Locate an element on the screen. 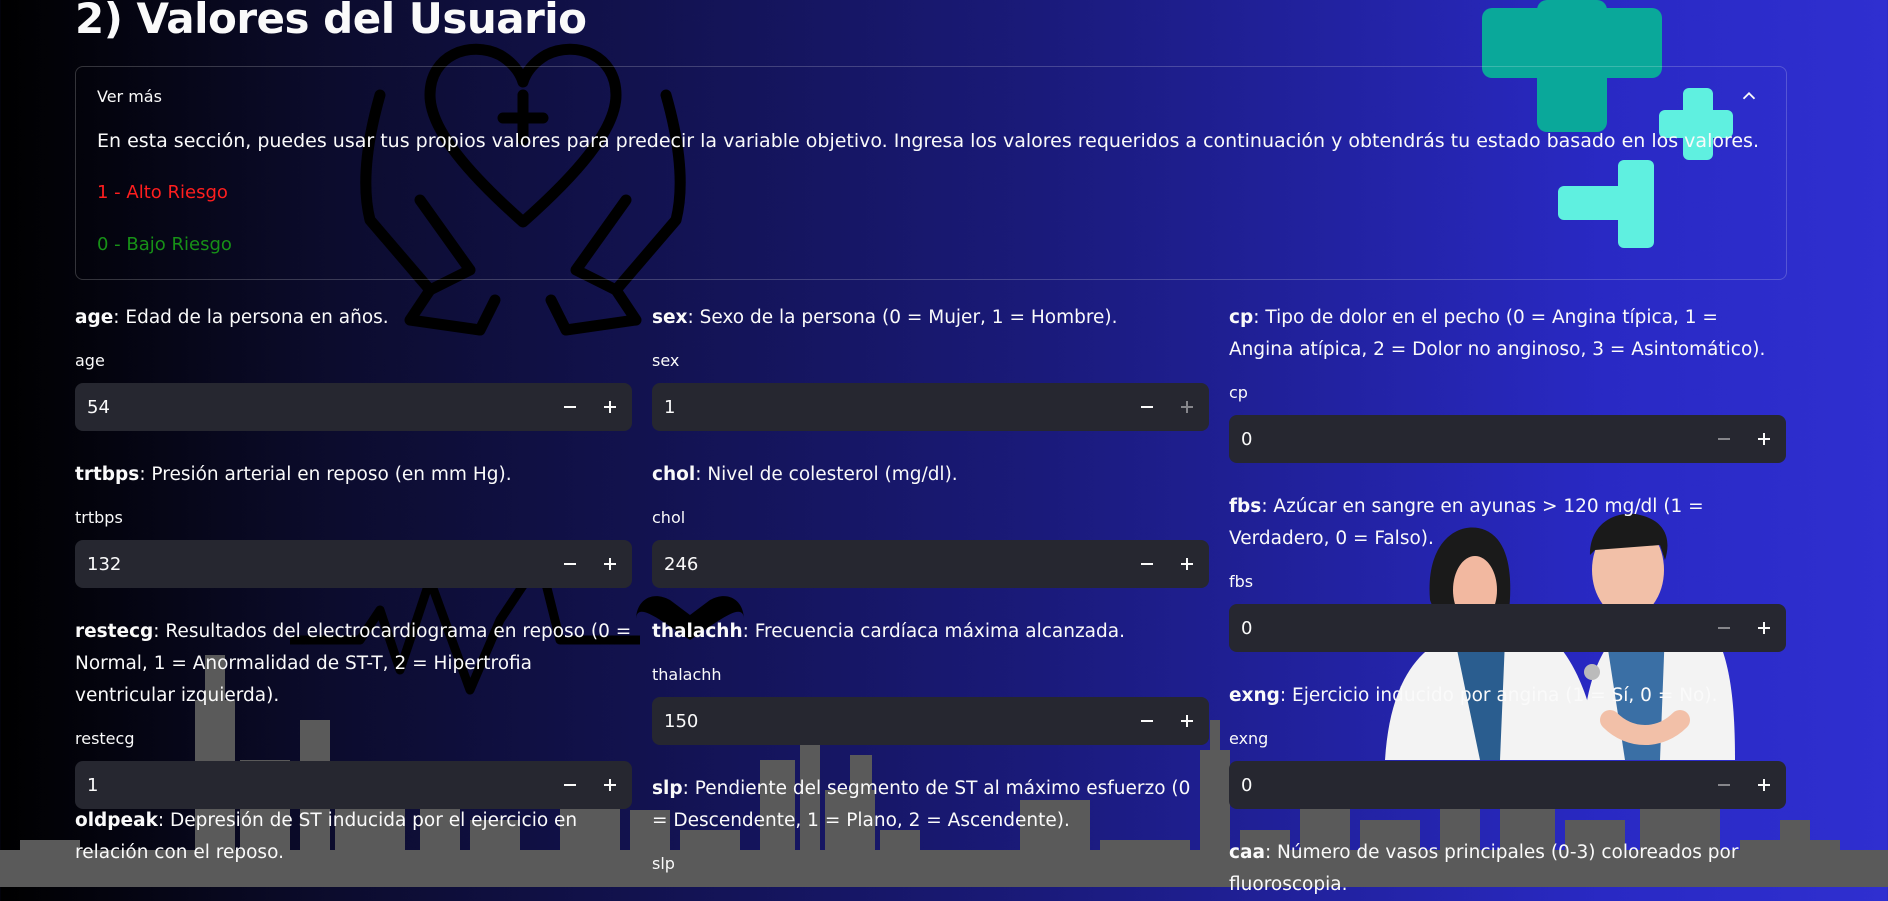  expander-header: Ver más is located at coordinates (129, 96).